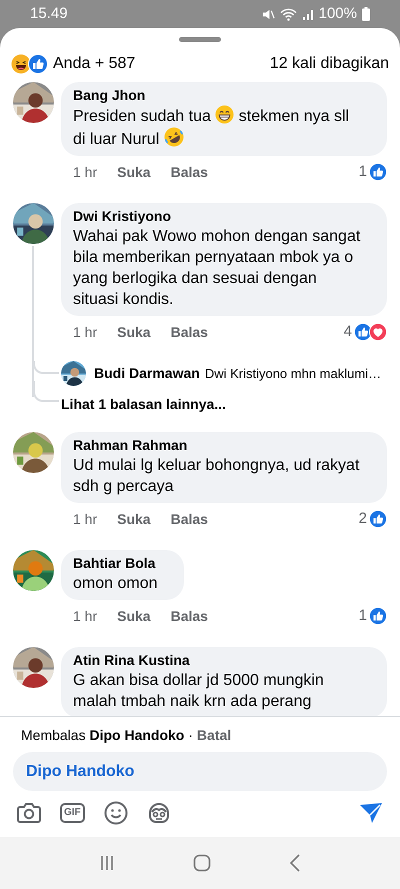 Image resolution: width=400 pixels, height=889 pixels. What do you see at coordinates (107, 735) in the screenshot?
I see `replying-to-label: Membalas Dipo Handoko ·` at bounding box center [107, 735].